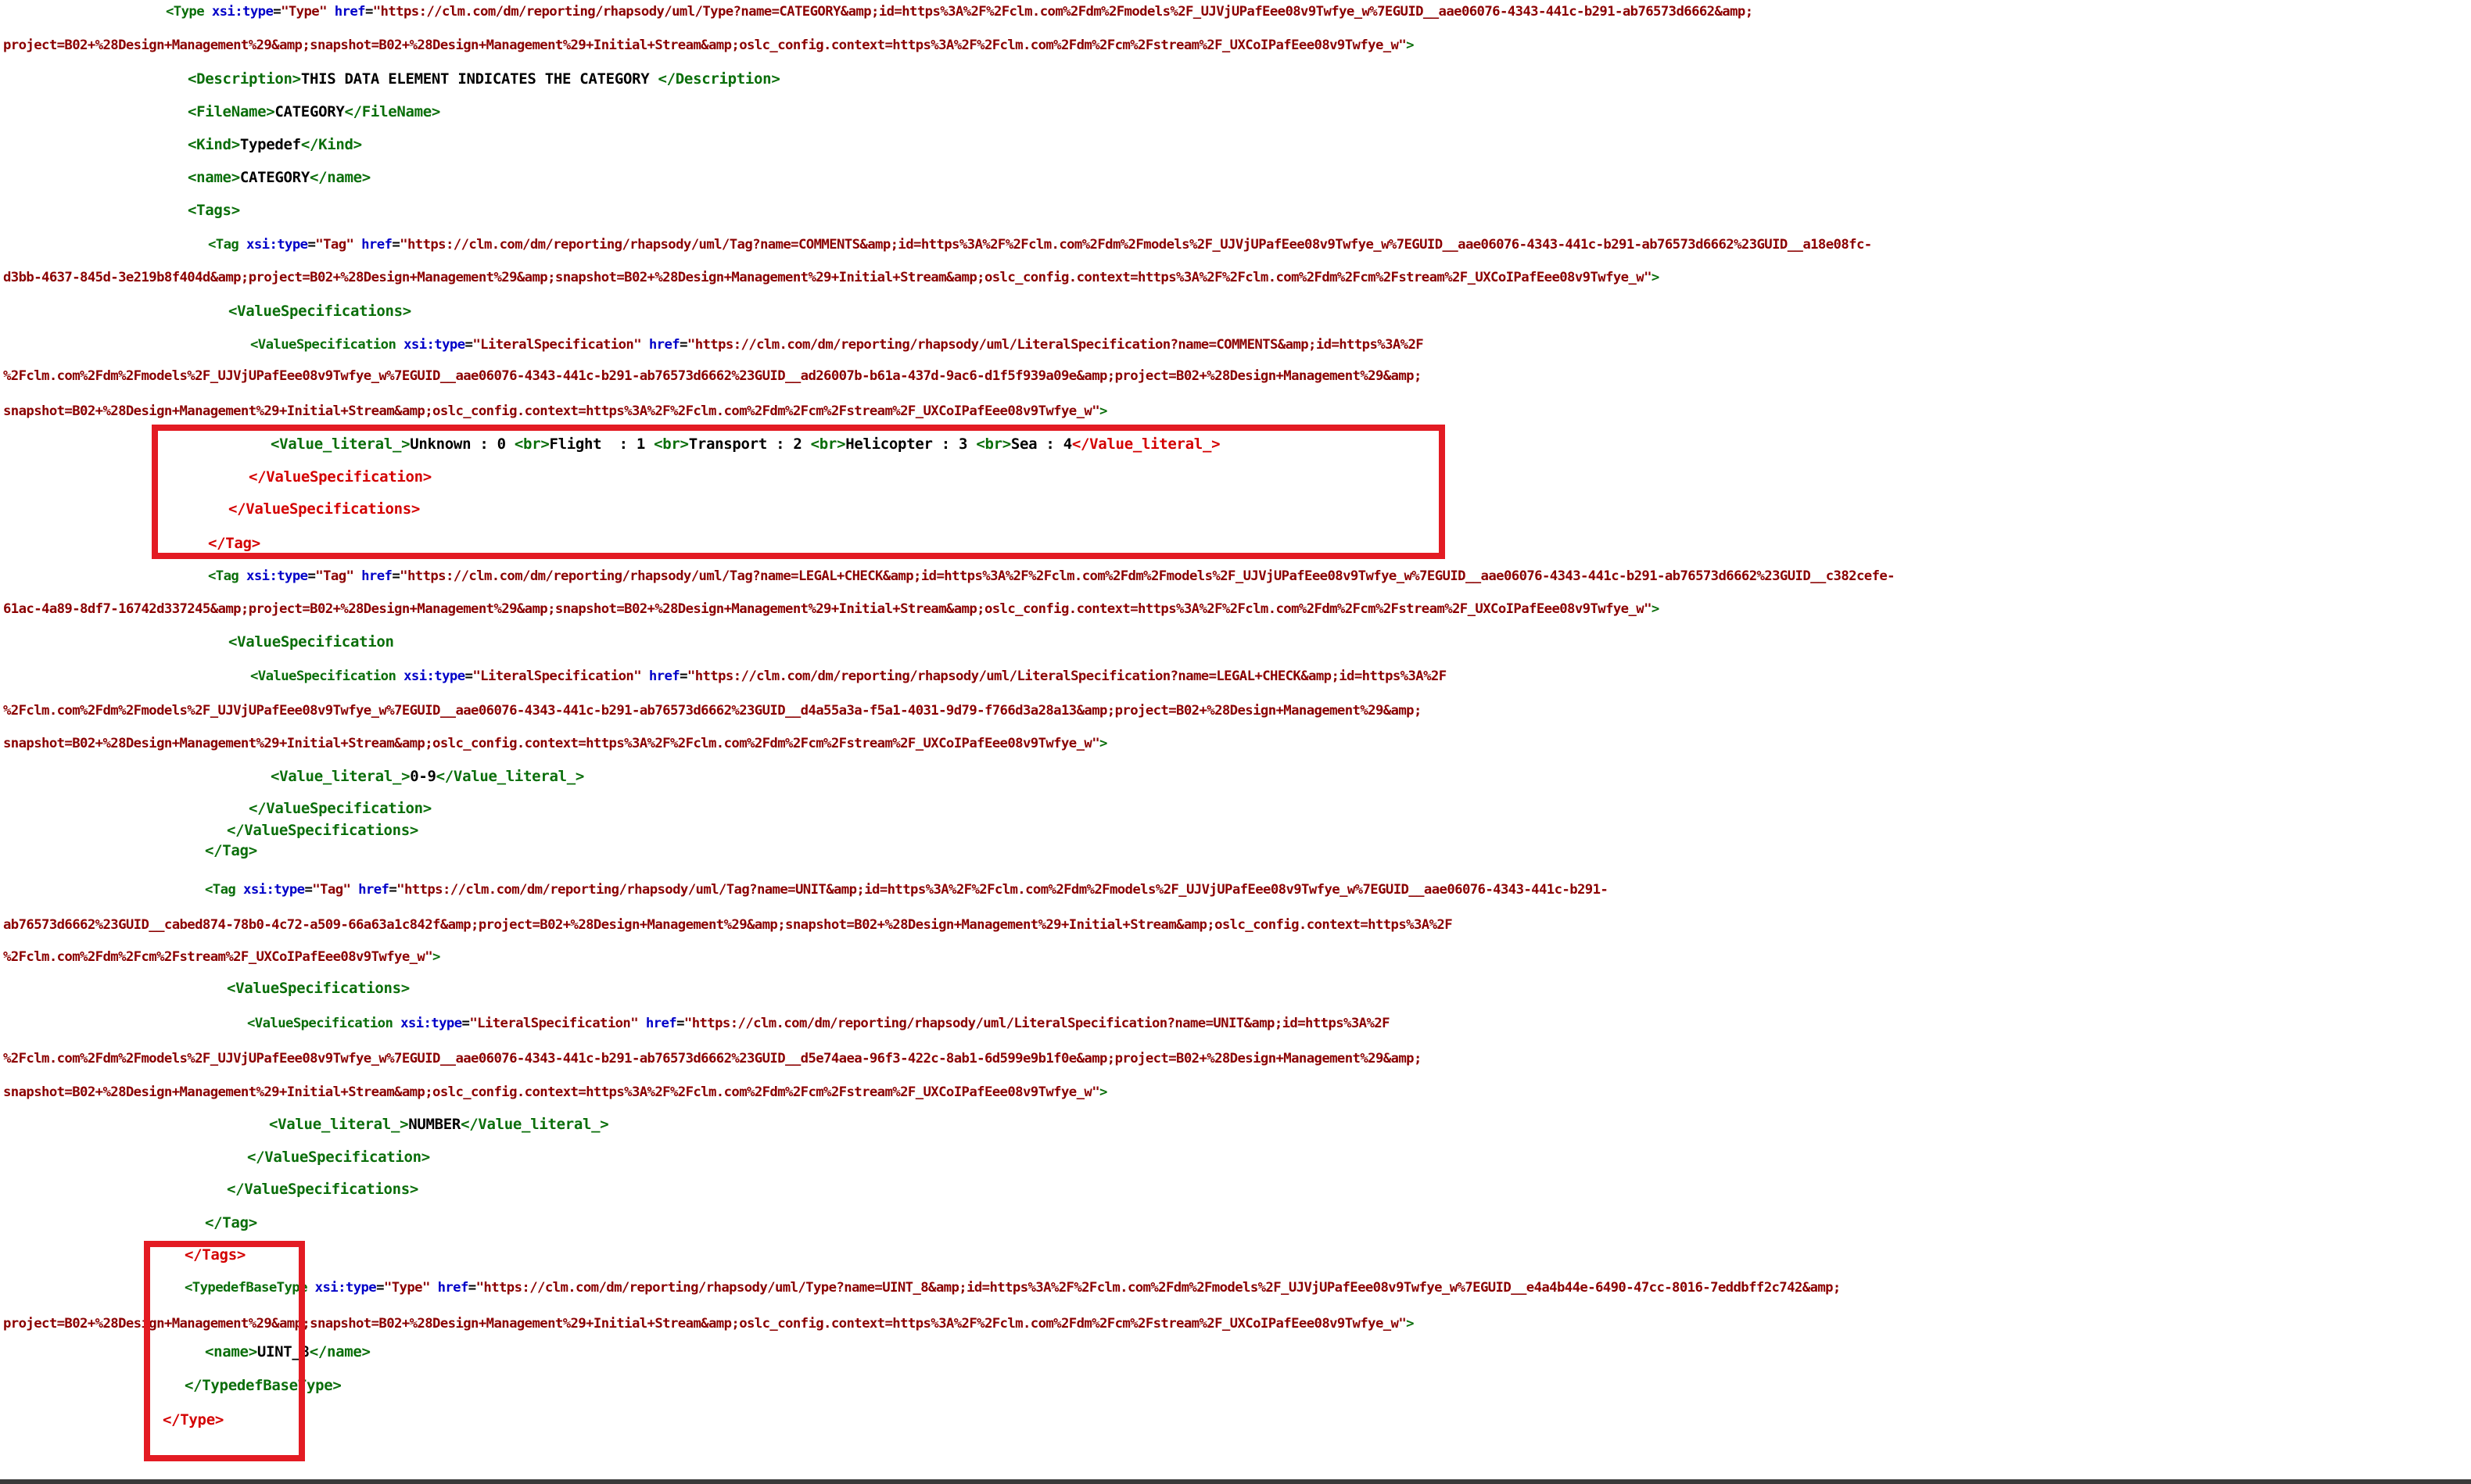 This screenshot has width=2471, height=1484. Describe the element at coordinates (244, 79) in the screenshot. I see `xml-token: <Description>` at that location.